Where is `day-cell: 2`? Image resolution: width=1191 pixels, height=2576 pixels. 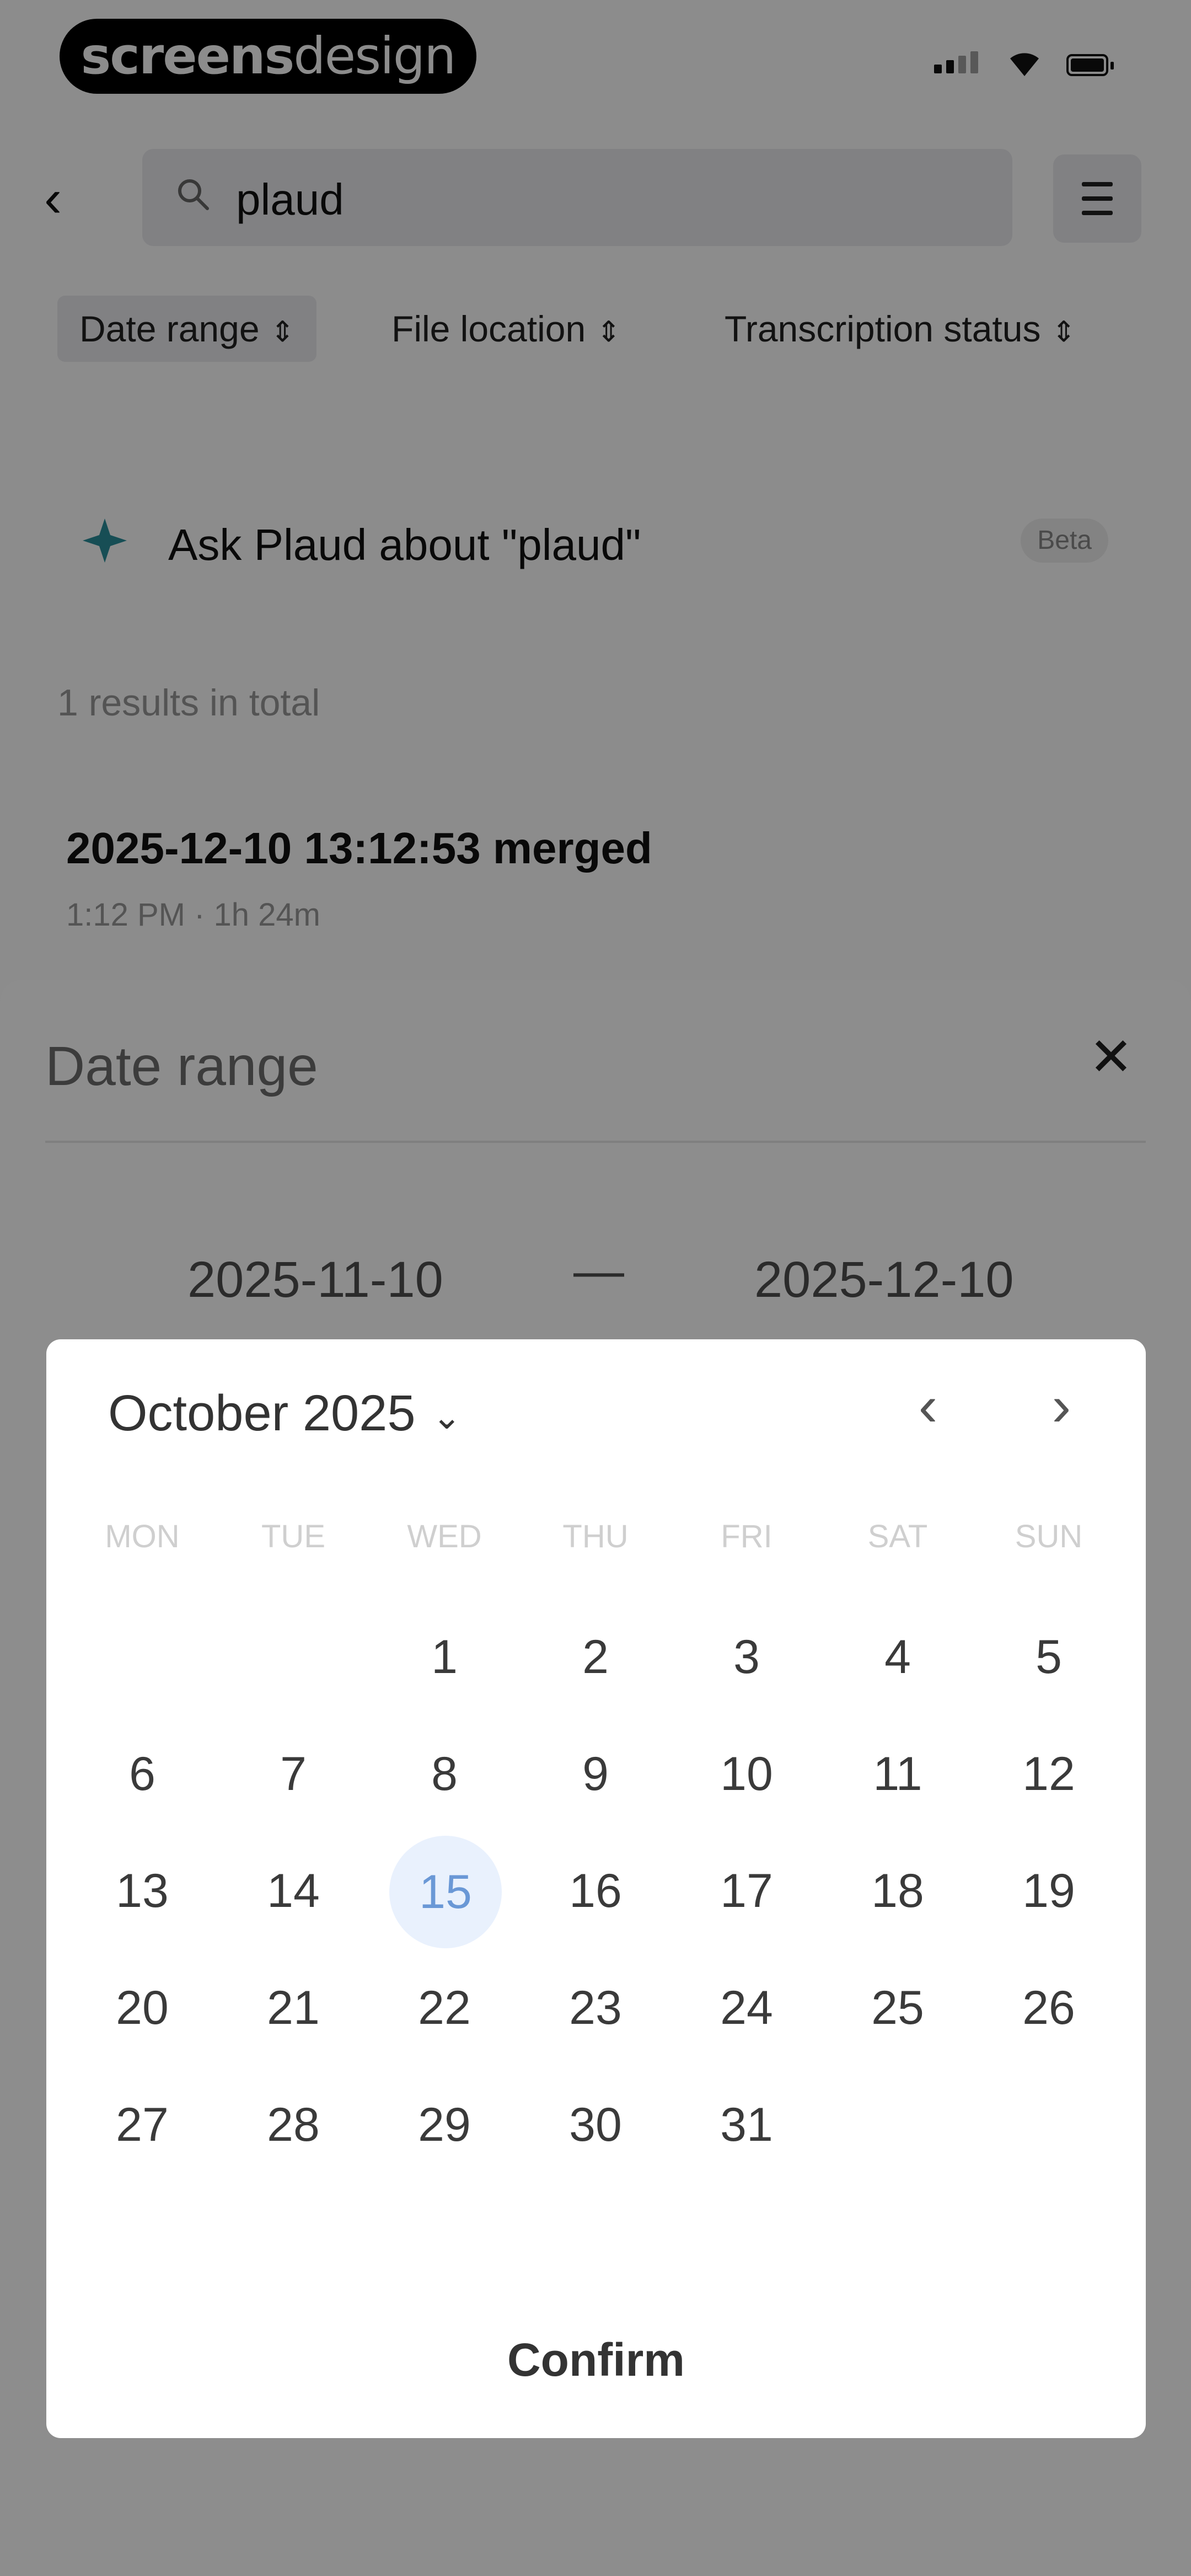 day-cell: 2 is located at coordinates (595, 1657).